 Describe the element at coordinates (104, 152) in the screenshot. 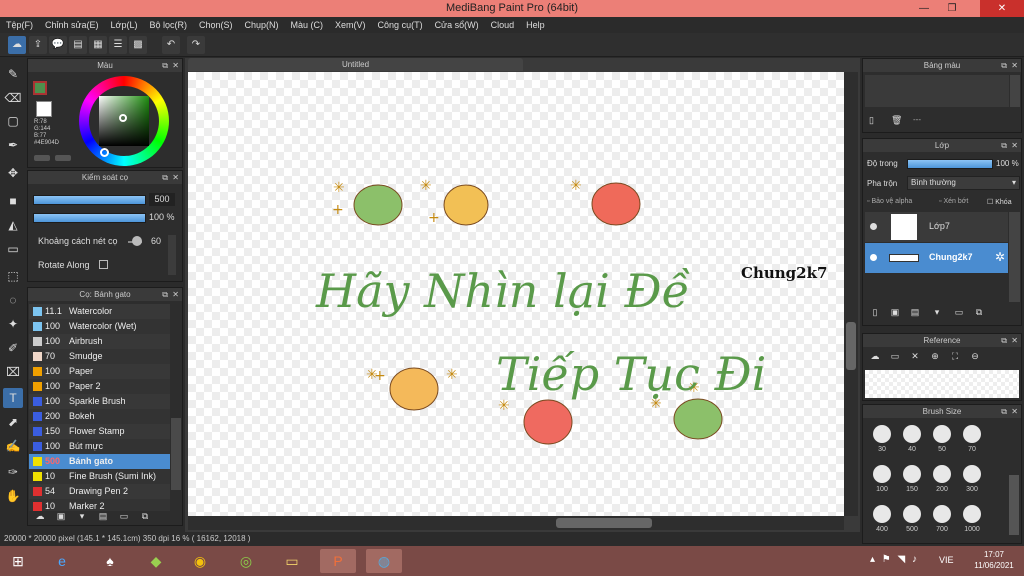

I see `hue-marker` at that location.